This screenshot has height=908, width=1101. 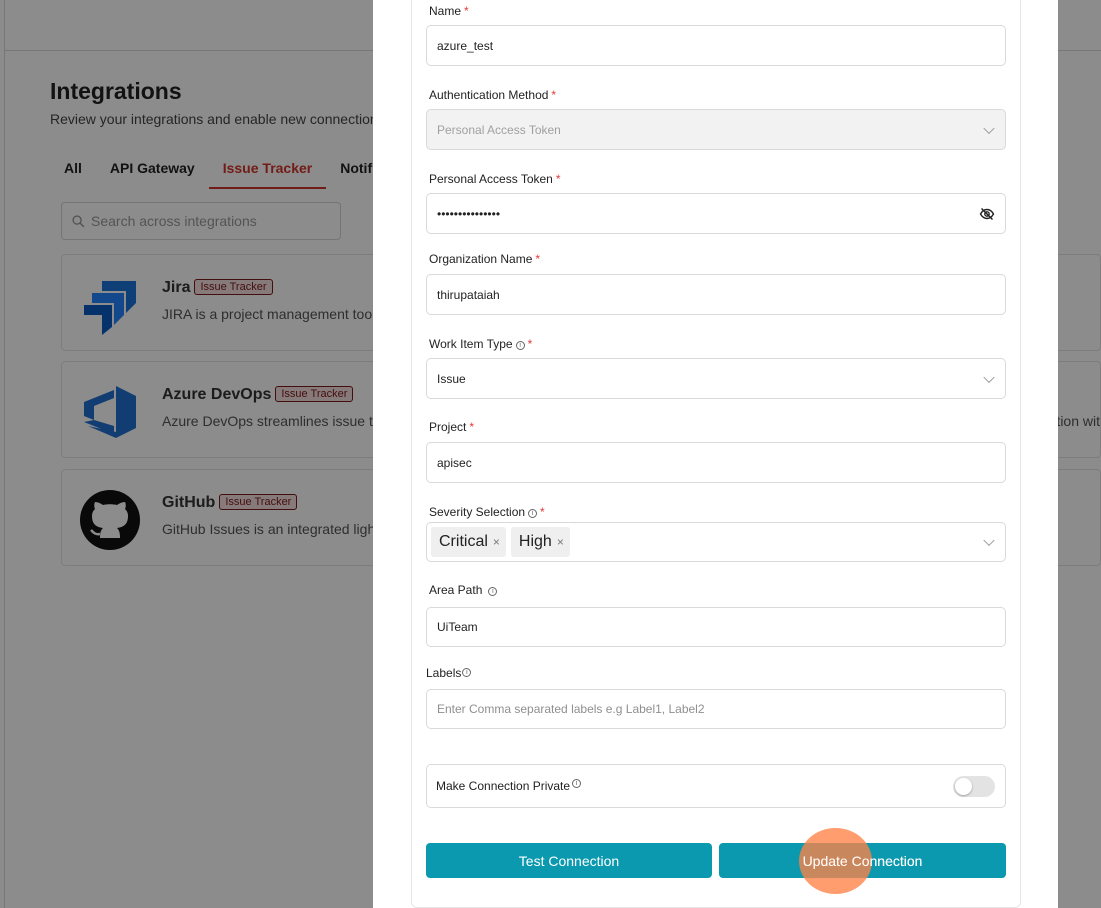 What do you see at coordinates (974, 786) in the screenshot?
I see `private-connection-toggle` at bounding box center [974, 786].